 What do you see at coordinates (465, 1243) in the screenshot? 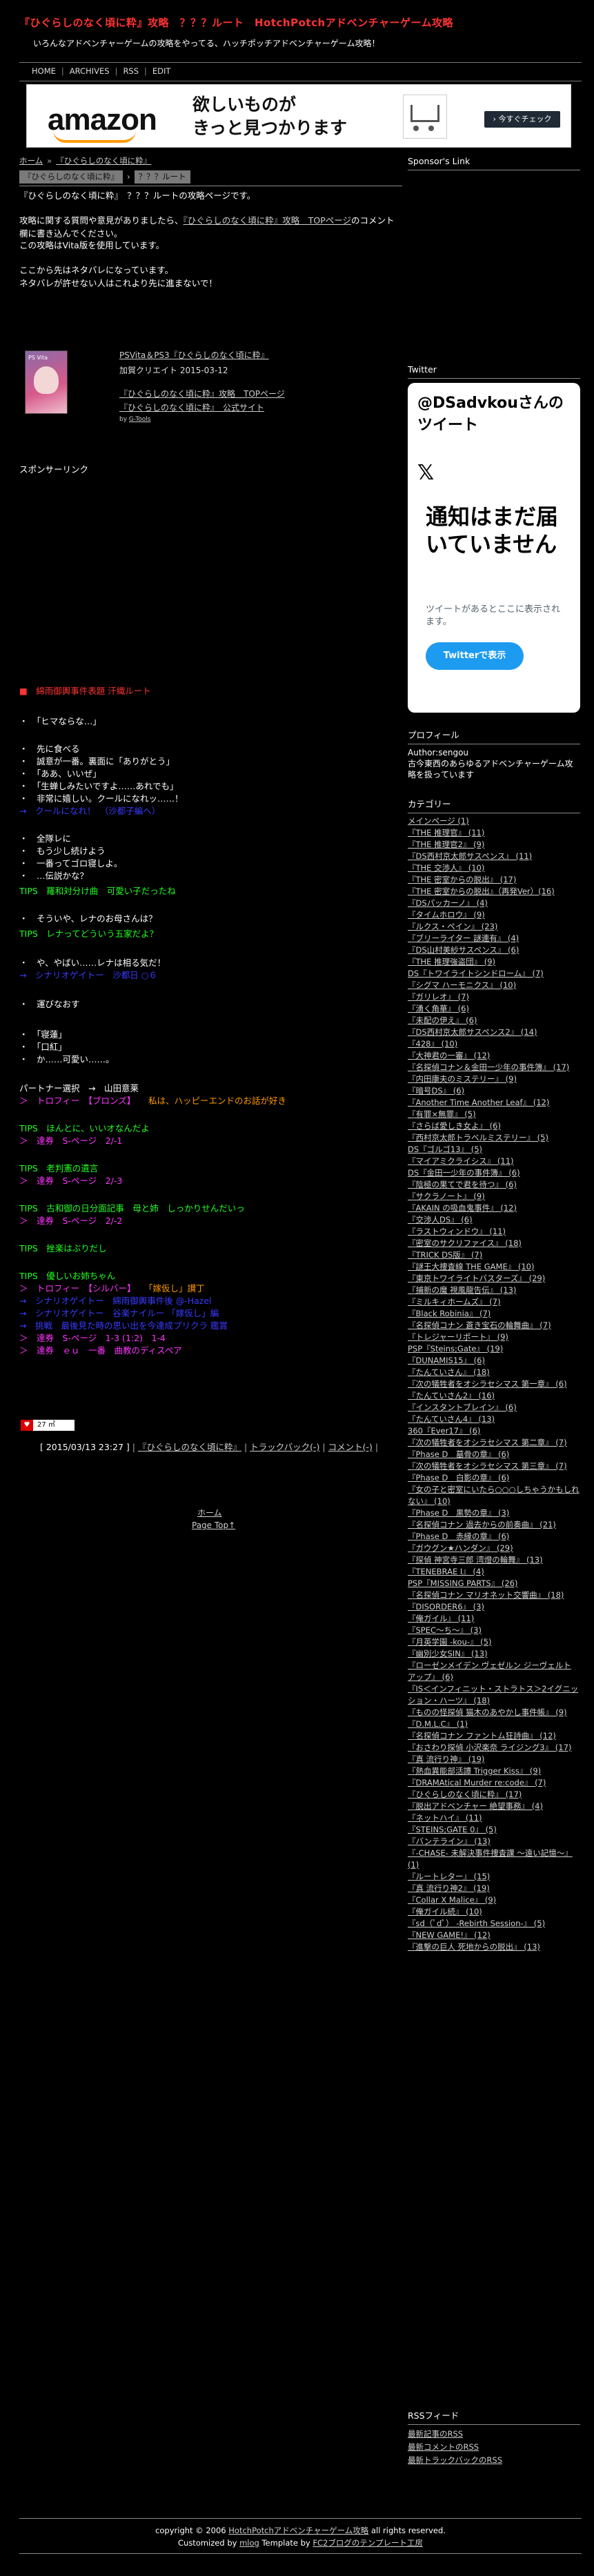
I see `category-link: 『密室のサクリファイス』 (18)` at bounding box center [465, 1243].